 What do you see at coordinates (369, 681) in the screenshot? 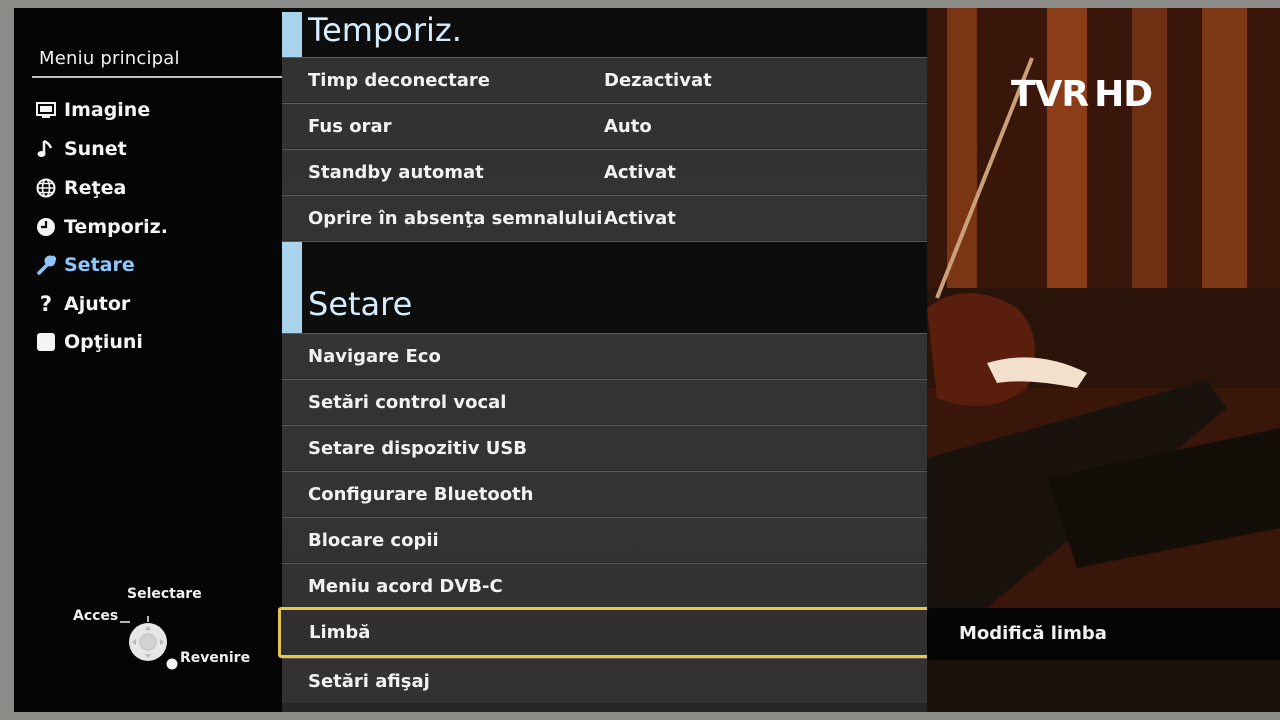
I see `row-label: Setări afişaj` at bounding box center [369, 681].